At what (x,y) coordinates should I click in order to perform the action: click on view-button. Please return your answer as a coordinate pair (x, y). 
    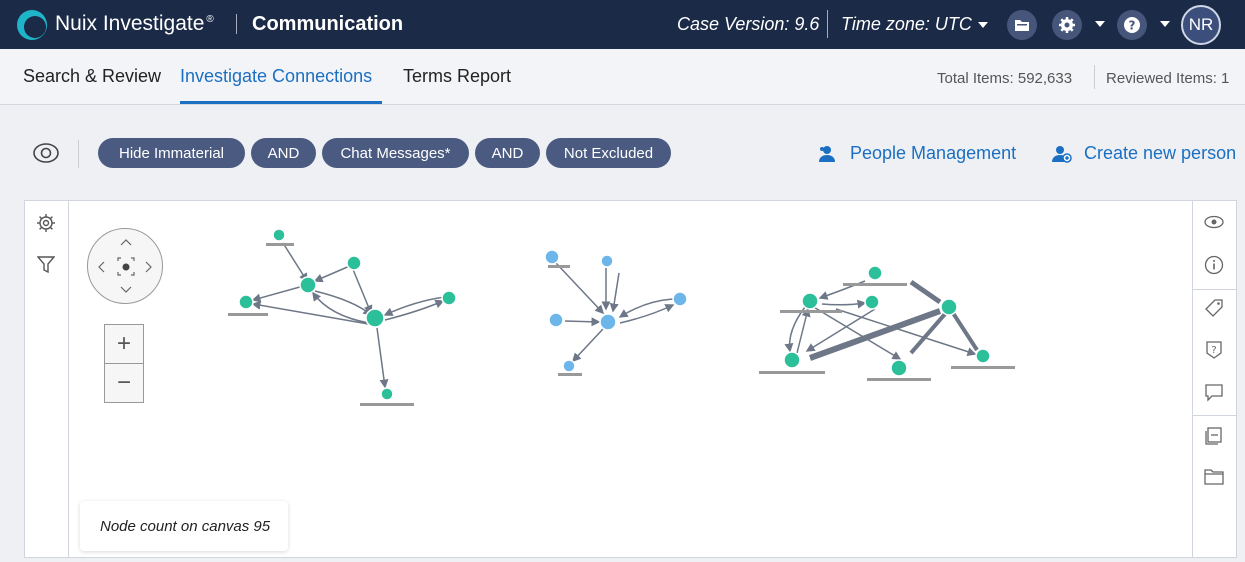
    Looking at the image, I should click on (1214, 222).